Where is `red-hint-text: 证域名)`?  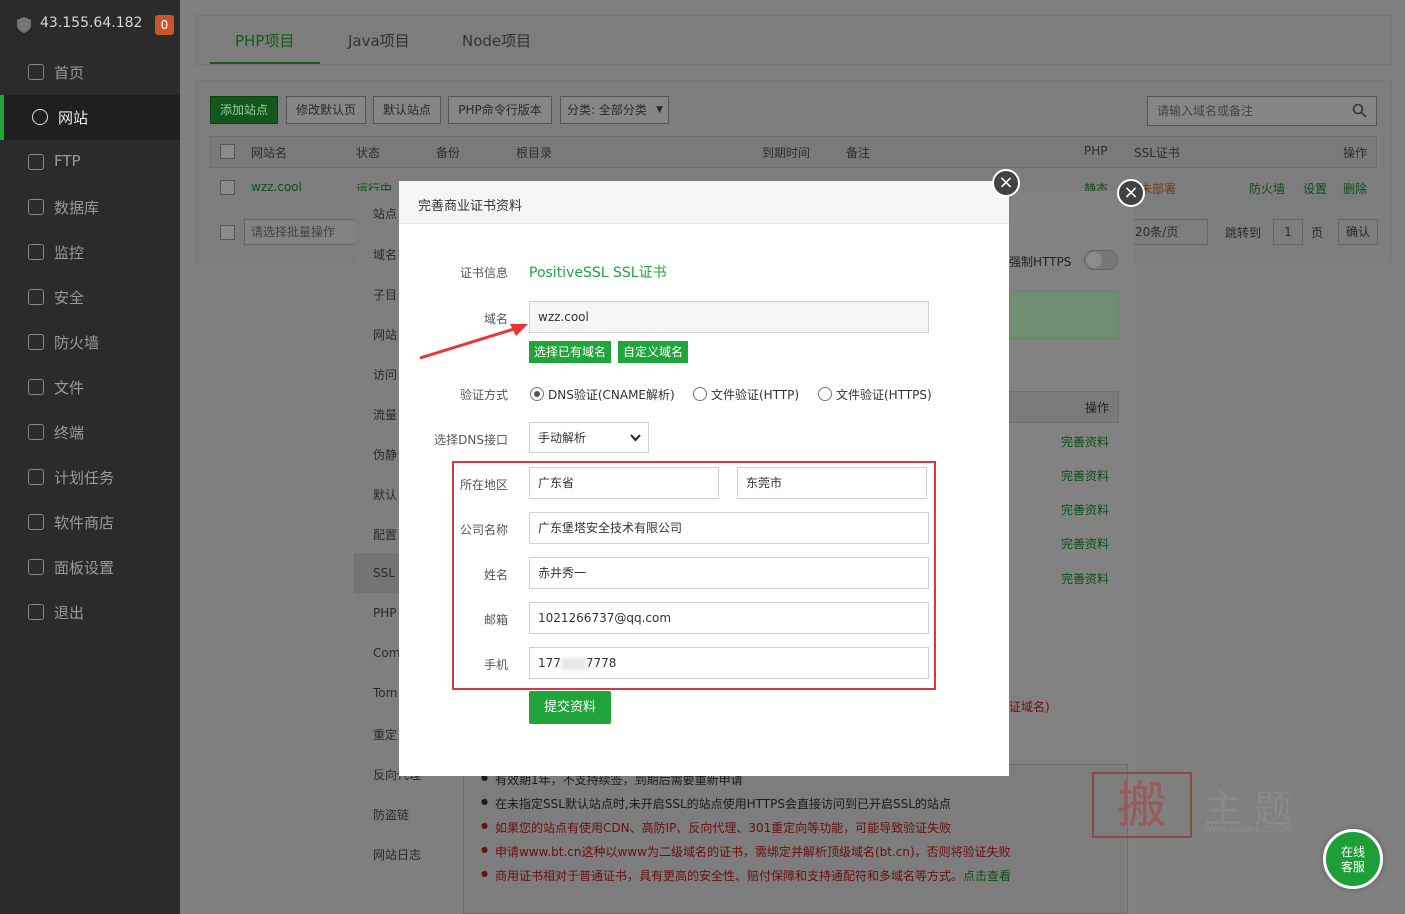
red-hint-text: 证域名) is located at coordinates (1029, 707).